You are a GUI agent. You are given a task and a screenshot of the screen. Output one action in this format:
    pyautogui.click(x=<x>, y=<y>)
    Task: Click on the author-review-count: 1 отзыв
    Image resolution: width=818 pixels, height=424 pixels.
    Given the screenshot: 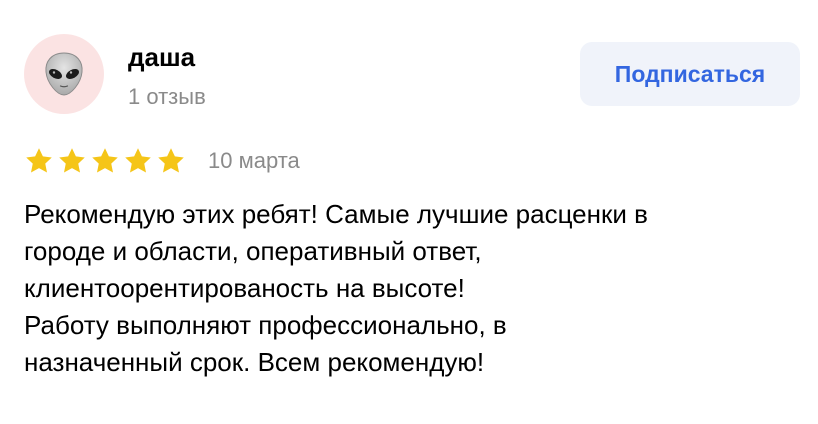 What is the action you would take?
    pyautogui.click(x=167, y=96)
    